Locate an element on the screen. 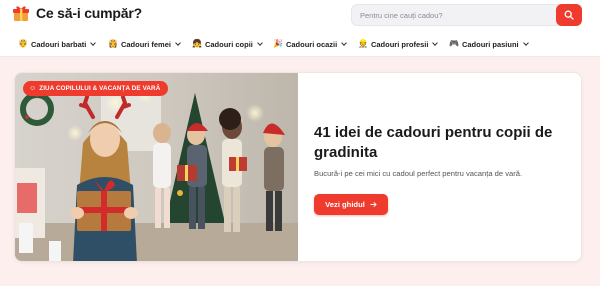 This screenshot has width=600, height=286. nav-item-label: Cadouri pasiuni is located at coordinates (490, 44).